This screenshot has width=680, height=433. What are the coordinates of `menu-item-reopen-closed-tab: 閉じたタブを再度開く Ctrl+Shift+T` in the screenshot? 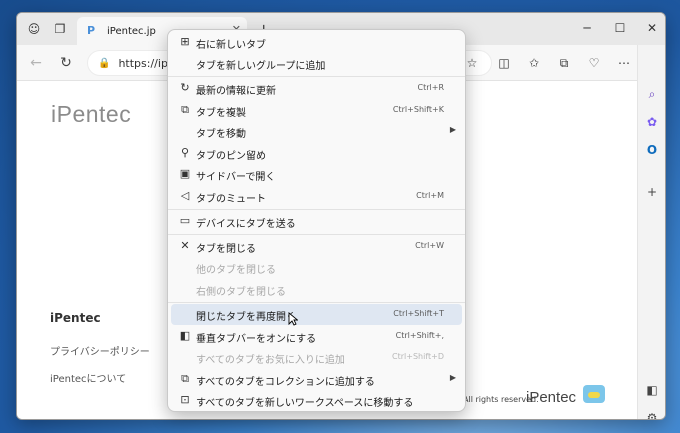 It's located at (316, 314).